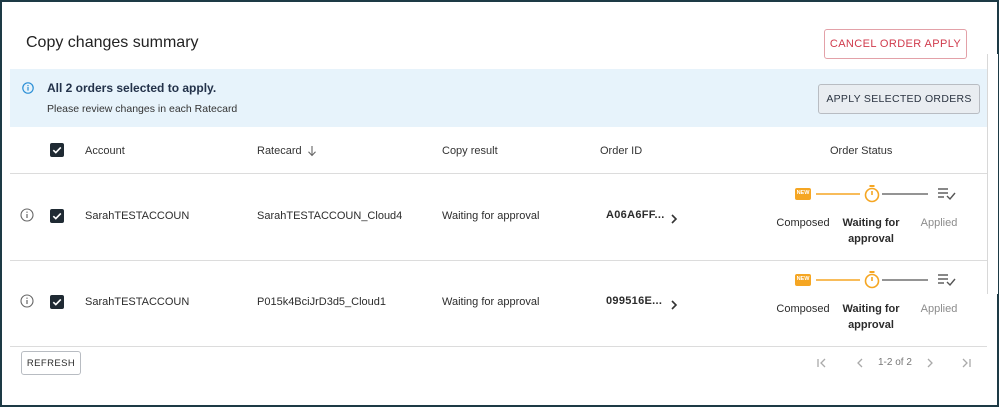  Describe the element at coordinates (895, 44) in the screenshot. I see `cancel-order-apply-button: CANCEL ORDER APPLY` at that location.